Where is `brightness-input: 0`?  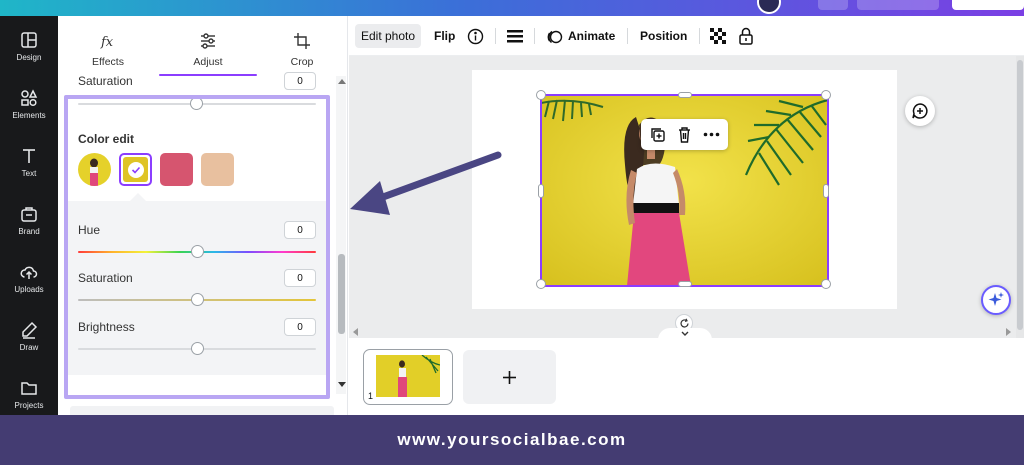
brightness-input: 0 is located at coordinates (300, 327).